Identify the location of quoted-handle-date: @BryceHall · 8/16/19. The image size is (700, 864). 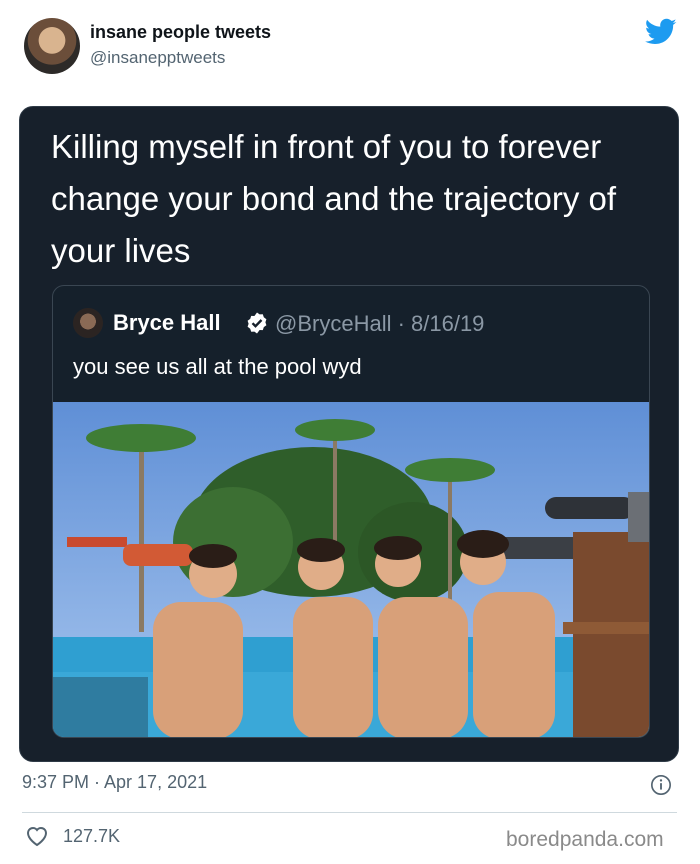
(380, 323).